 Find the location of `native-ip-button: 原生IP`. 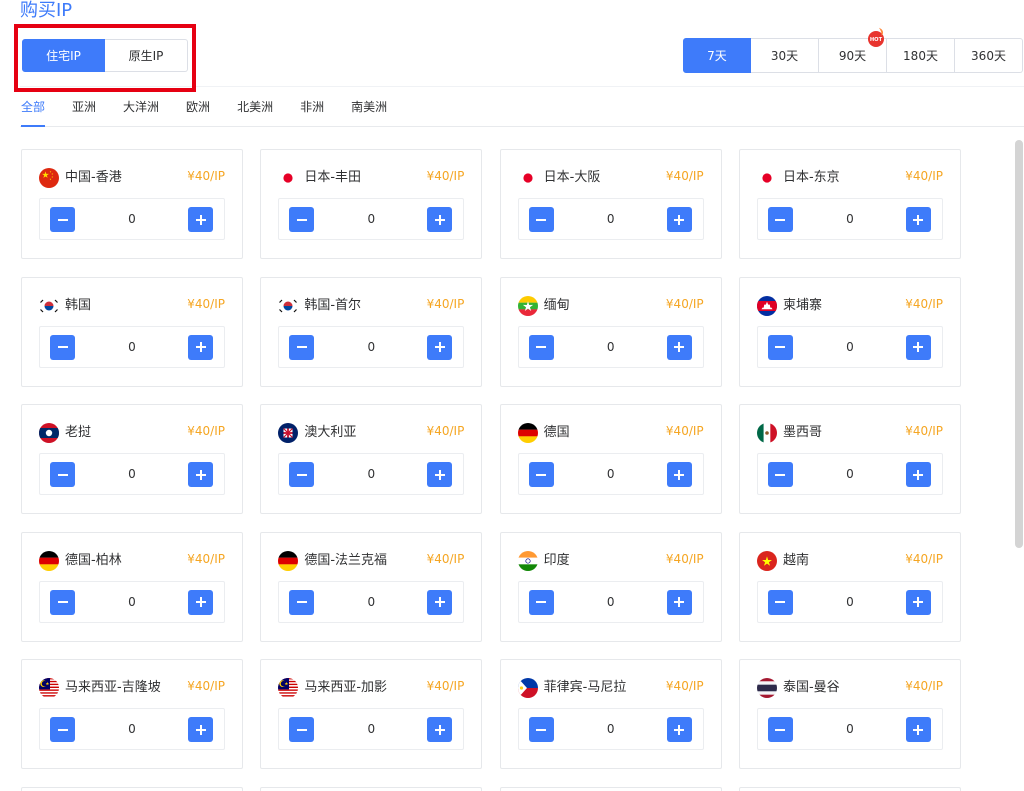

native-ip-button: 原生IP is located at coordinates (146, 55).